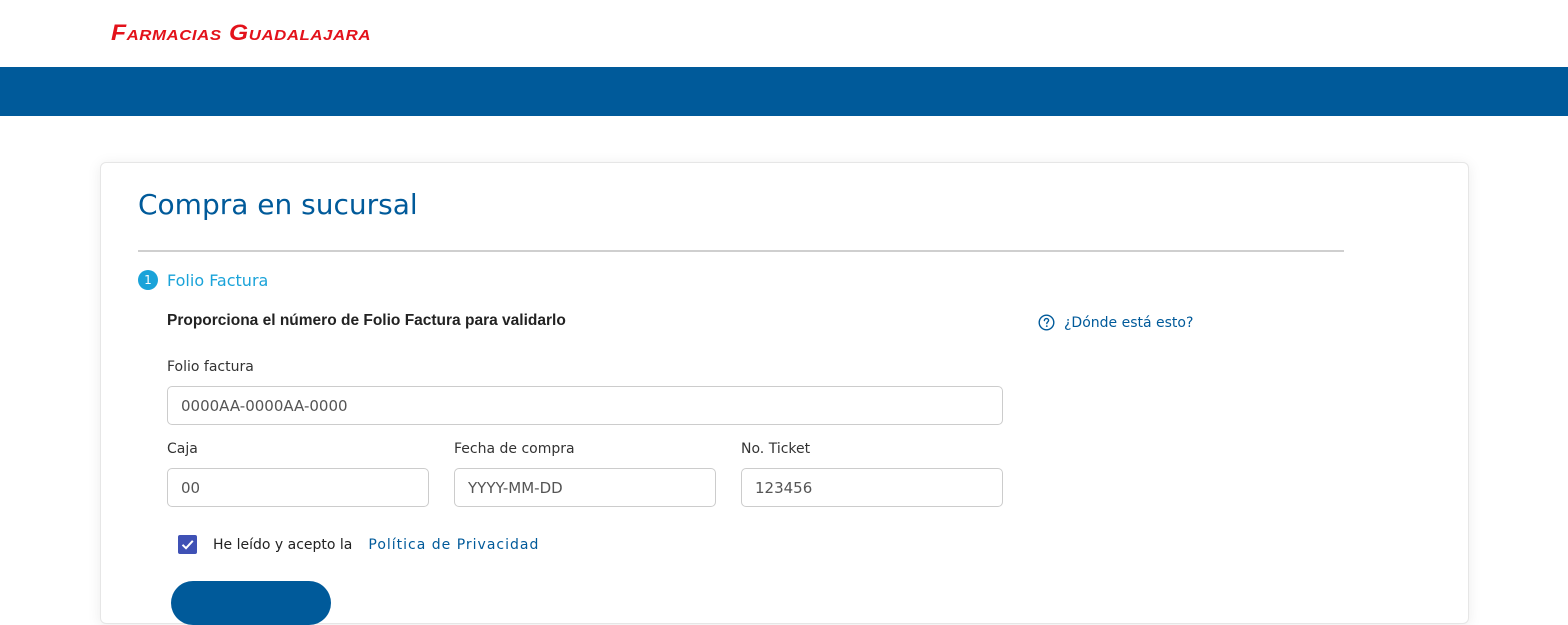 The image size is (1568, 625). I want to click on site-header: Farmacias Guadalajara, so click(784, 33).